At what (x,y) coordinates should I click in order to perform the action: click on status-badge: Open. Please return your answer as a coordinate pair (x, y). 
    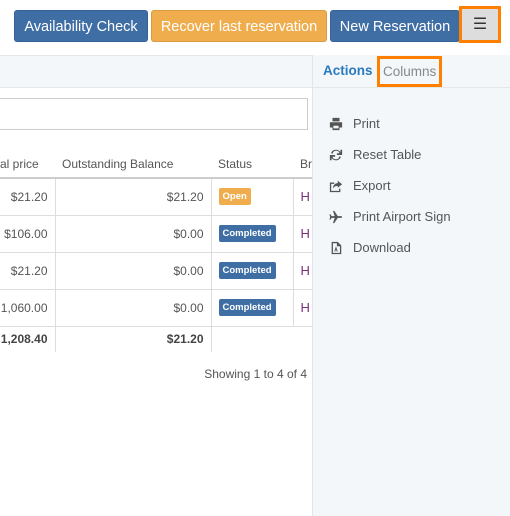
    Looking at the image, I should click on (234, 197).